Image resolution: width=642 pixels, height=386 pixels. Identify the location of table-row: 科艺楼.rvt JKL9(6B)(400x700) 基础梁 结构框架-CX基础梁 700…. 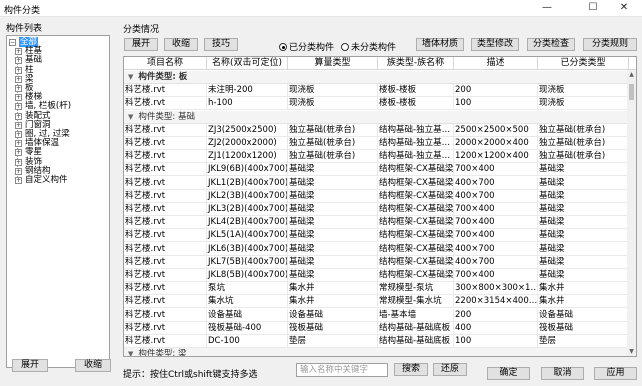
(376, 170).